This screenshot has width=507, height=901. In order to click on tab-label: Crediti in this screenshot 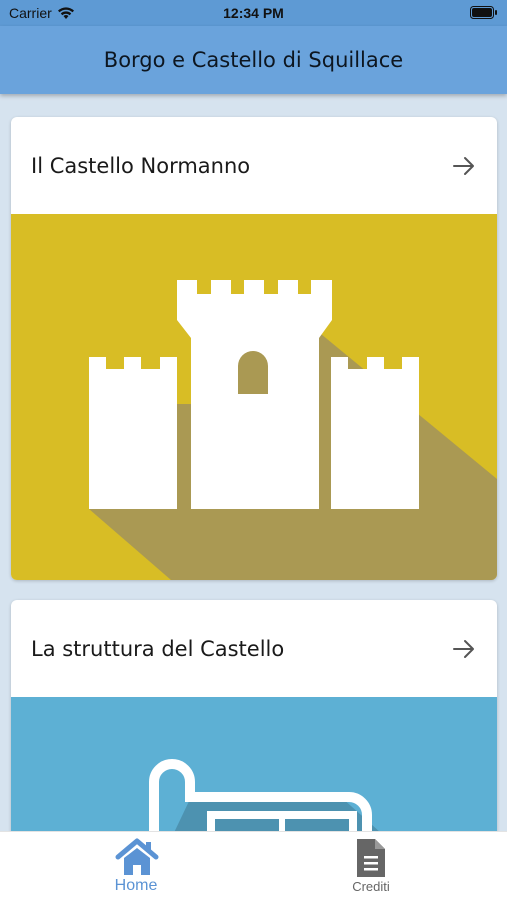, I will do `click(371, 886)`.